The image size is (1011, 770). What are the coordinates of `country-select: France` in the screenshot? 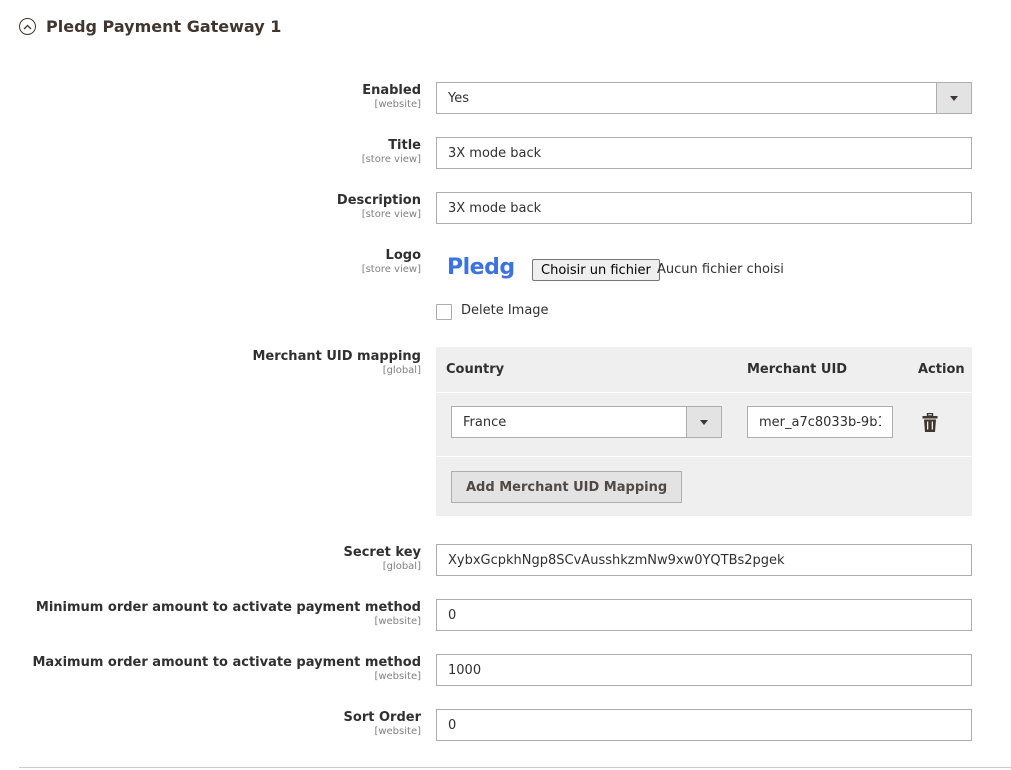 It's located at (586, 422).